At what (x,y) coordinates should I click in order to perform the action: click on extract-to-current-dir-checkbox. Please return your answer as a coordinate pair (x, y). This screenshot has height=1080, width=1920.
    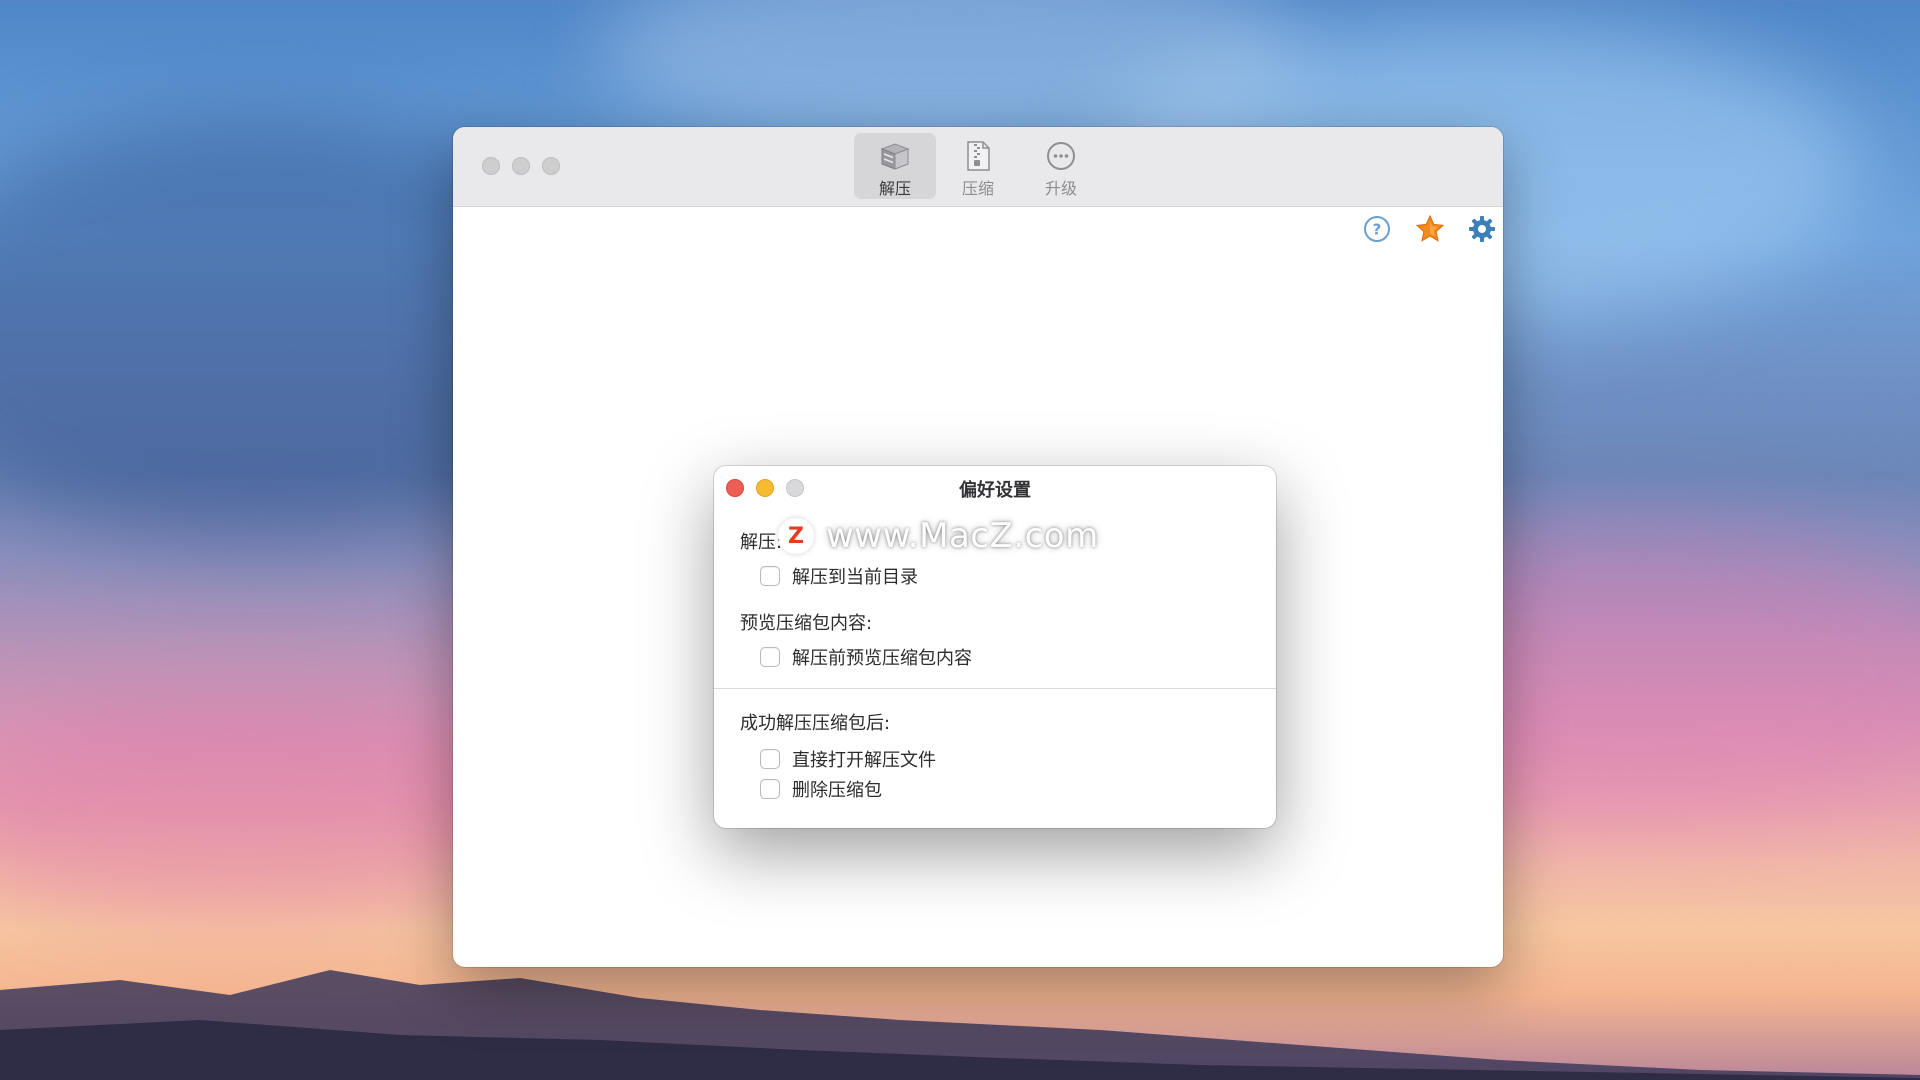
    Looking at the image, I should click on (770, 576).